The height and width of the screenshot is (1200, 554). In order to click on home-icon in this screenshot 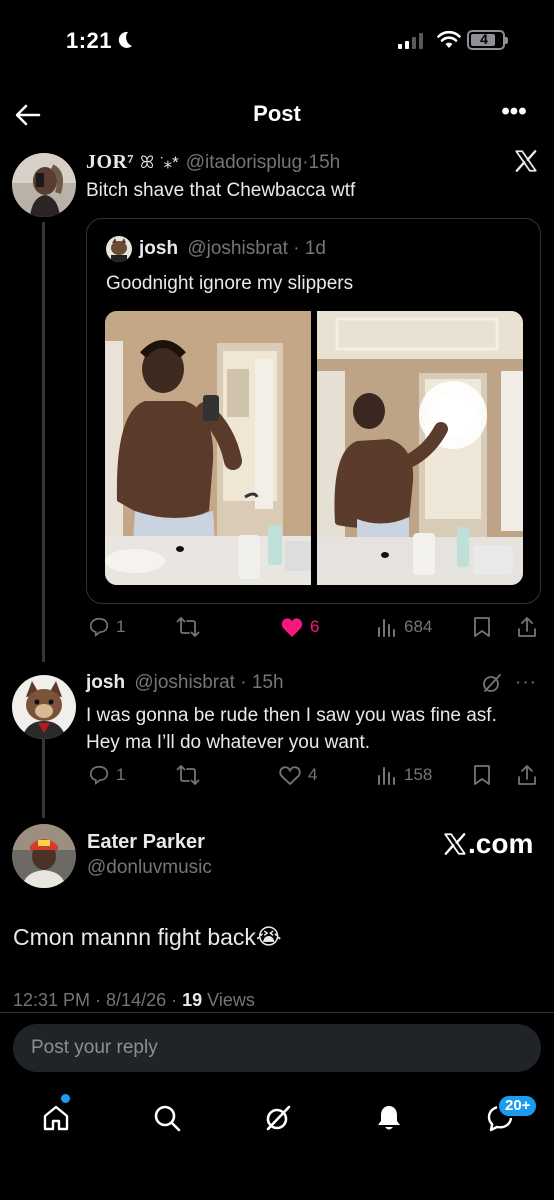, I will do `click(56, 1118)`.